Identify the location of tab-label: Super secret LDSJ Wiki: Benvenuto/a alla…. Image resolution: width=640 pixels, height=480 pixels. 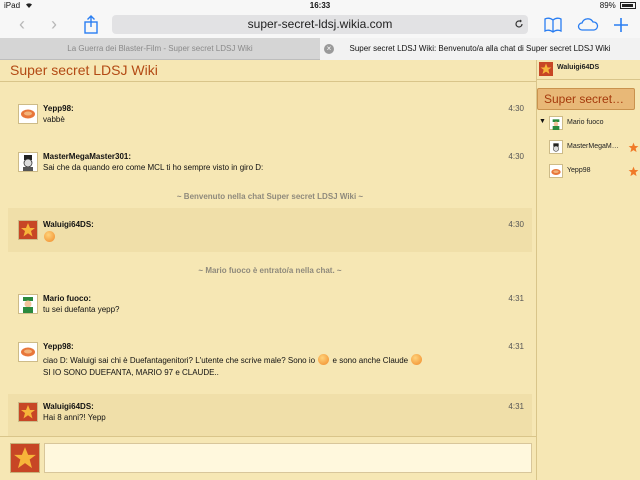
(480, 48).